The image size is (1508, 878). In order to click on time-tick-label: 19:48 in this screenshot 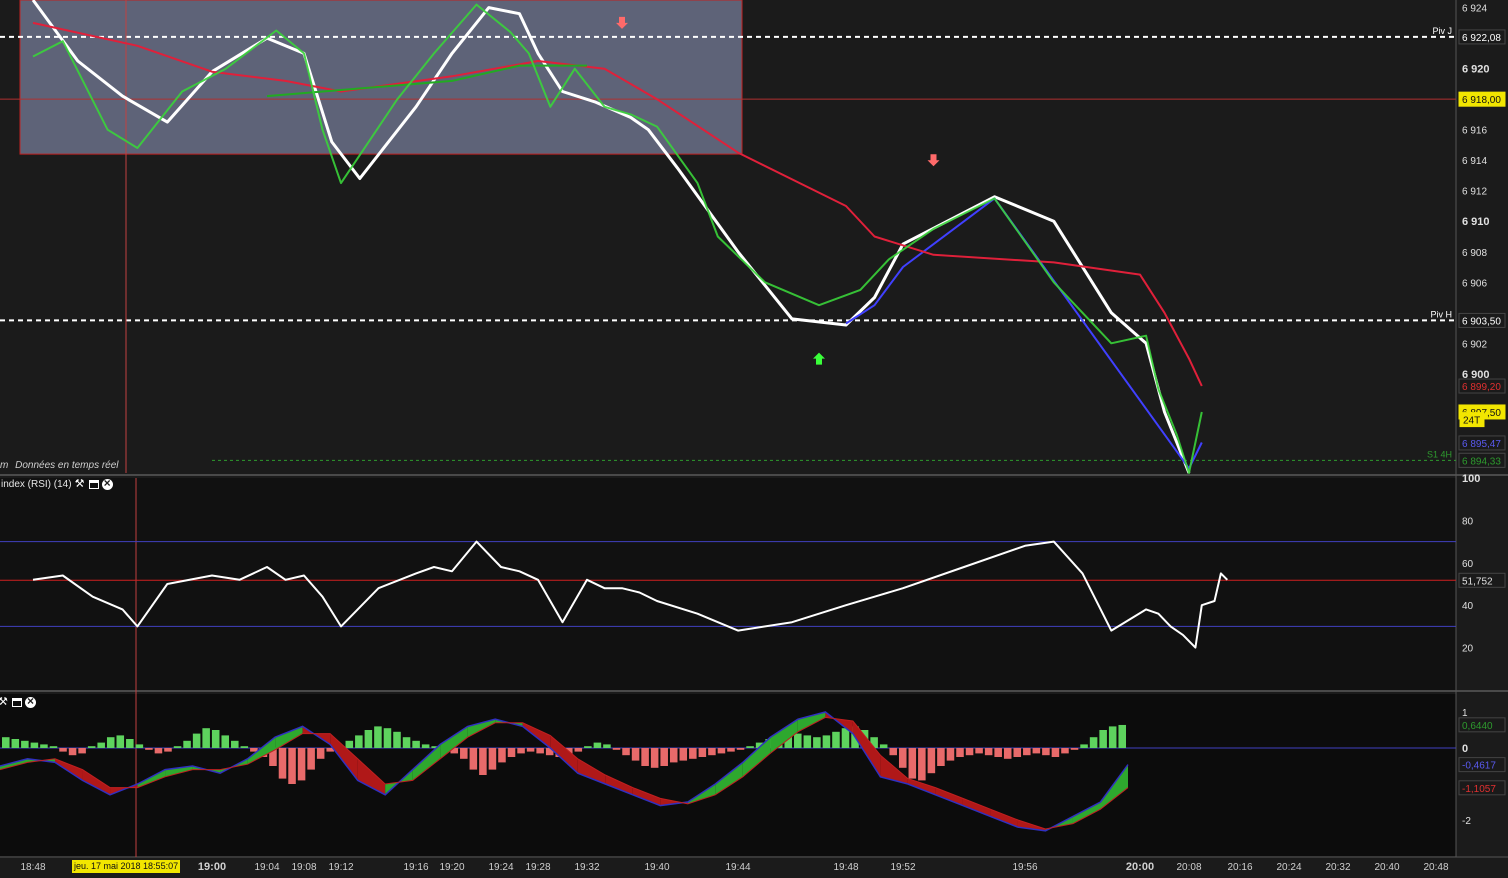, I will do `click(845, 867)`.